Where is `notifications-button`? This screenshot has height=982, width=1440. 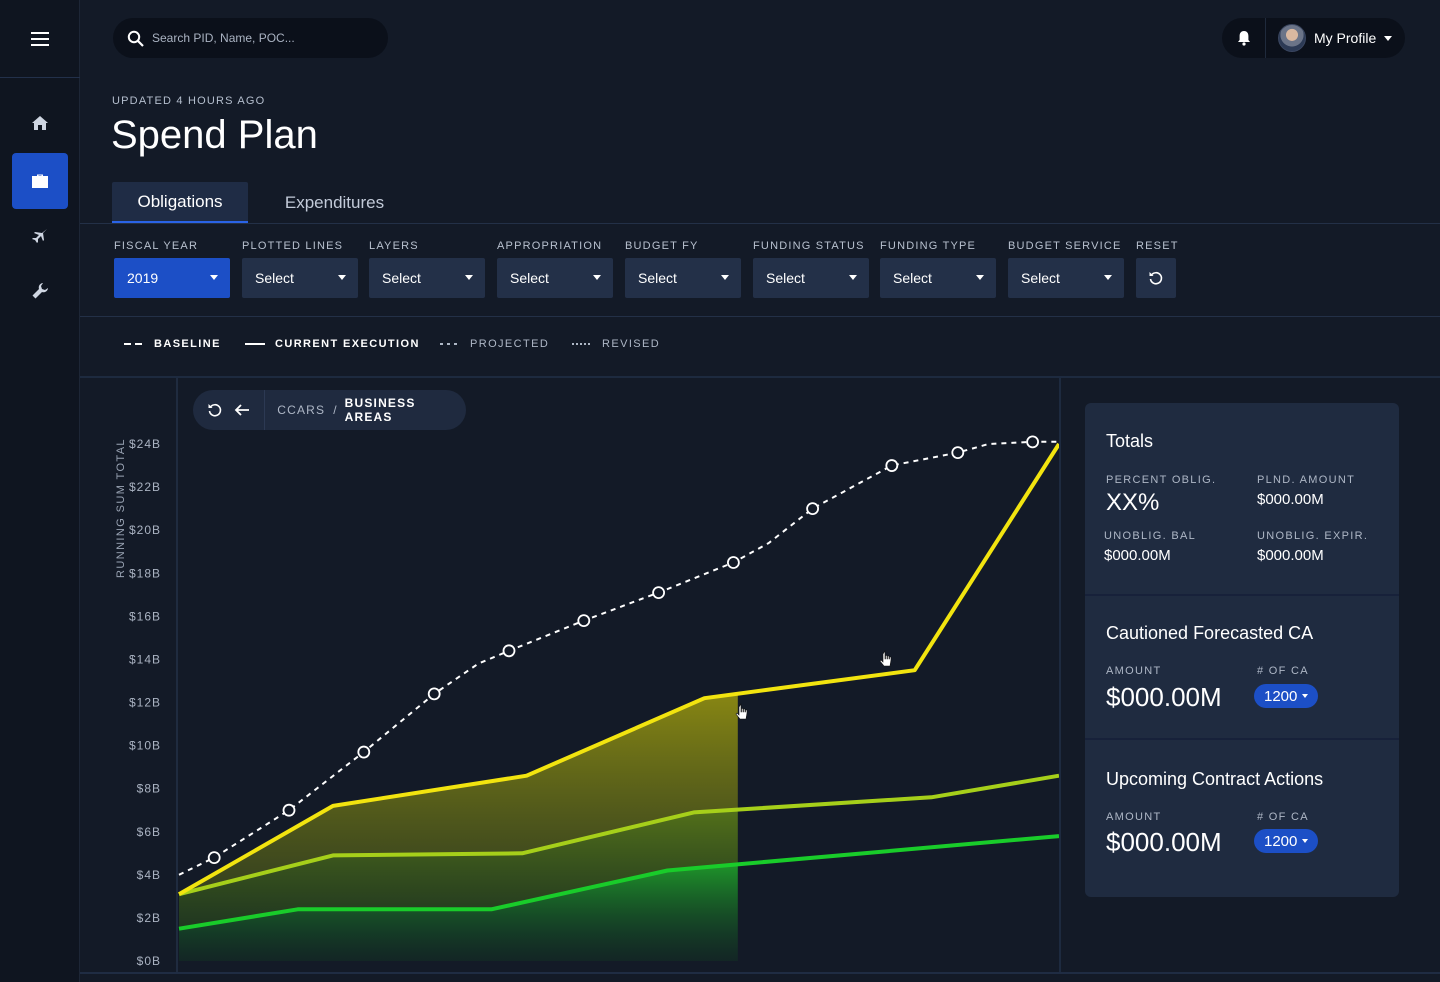 notifications-button is located at coordinates (1244, 38).